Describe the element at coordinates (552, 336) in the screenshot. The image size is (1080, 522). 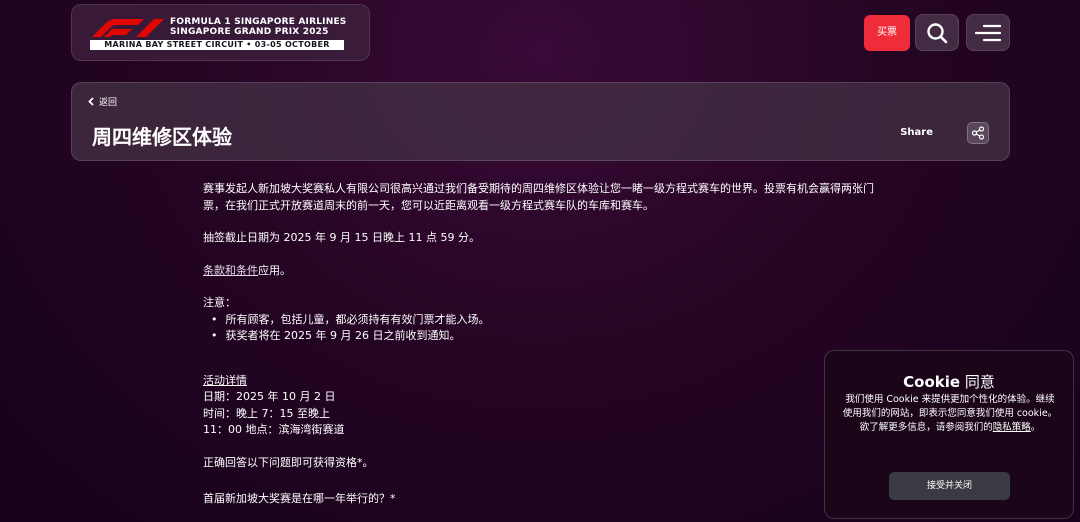
I see `list-item: 获奖者将在 2025 年 9 月 26 日之前收到通知。` at that location.